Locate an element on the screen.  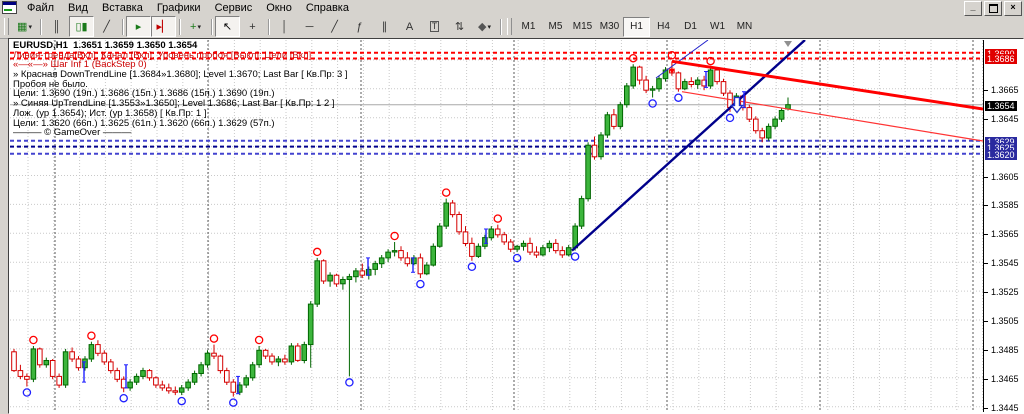
menu-item-1: Вид is located at coordinates (78, 8).